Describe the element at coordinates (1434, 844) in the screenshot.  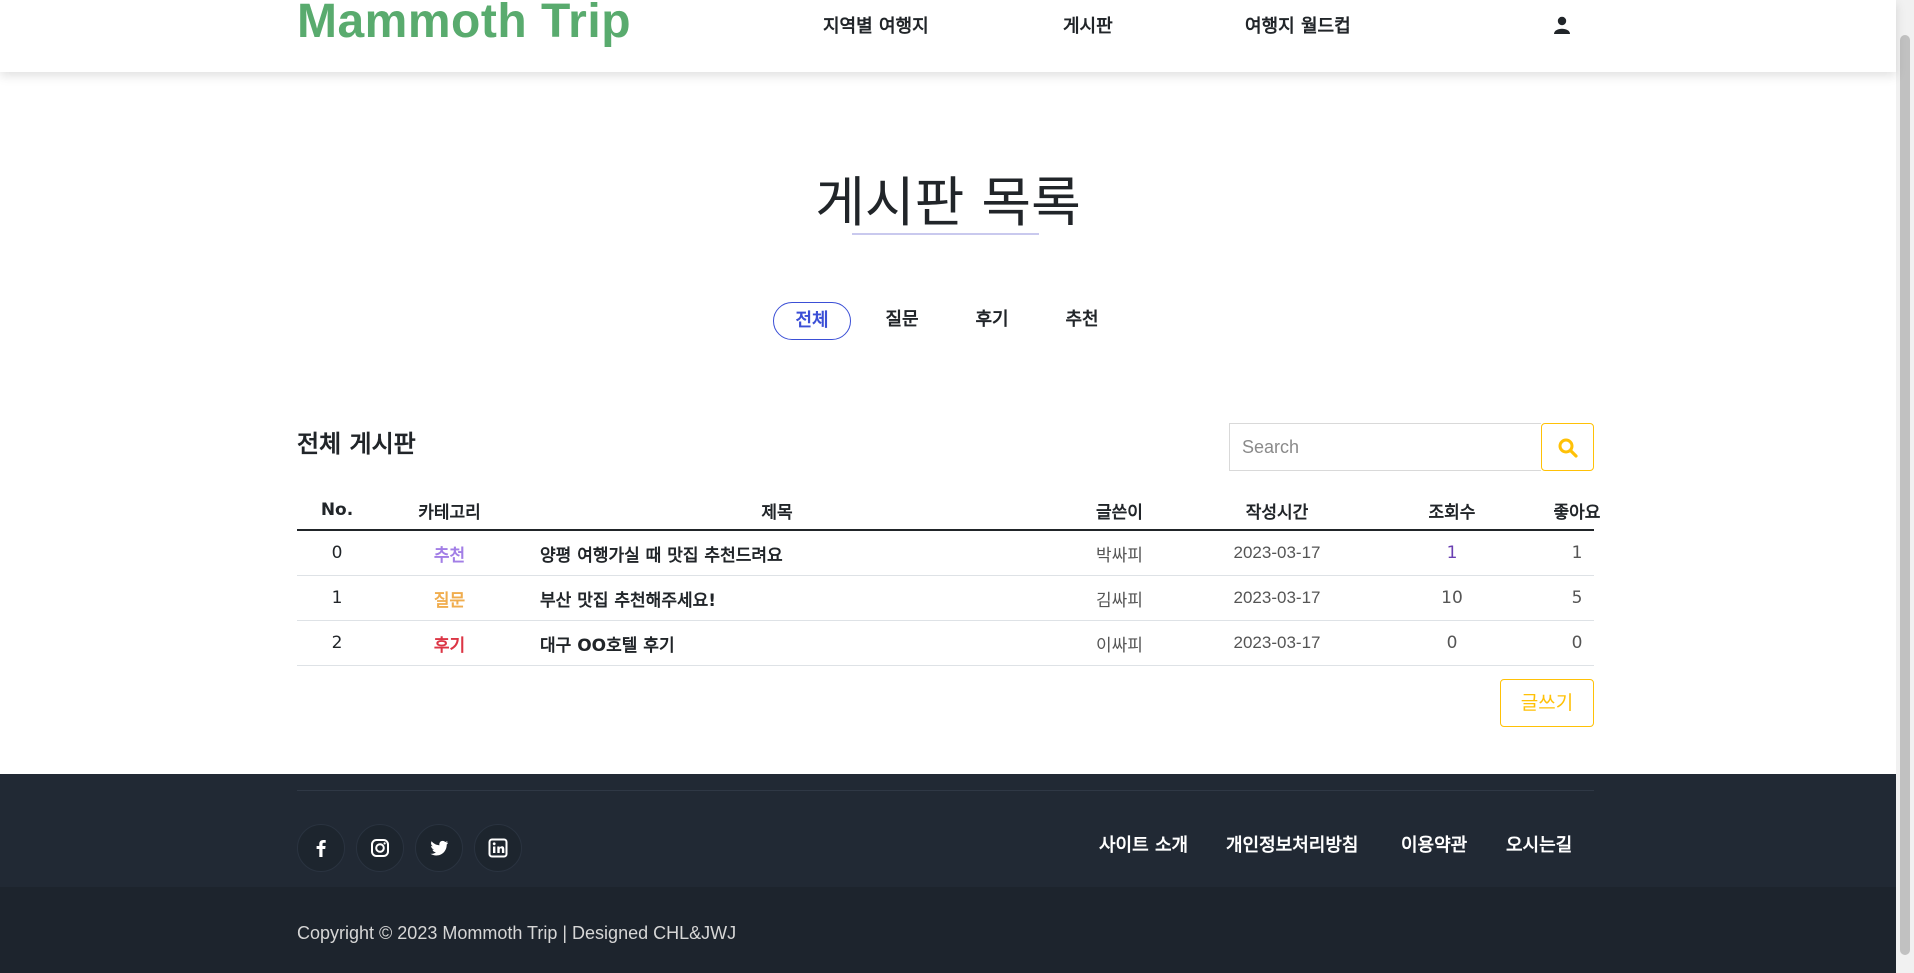
I see `footer-link-terms: 이용약관` at that location.